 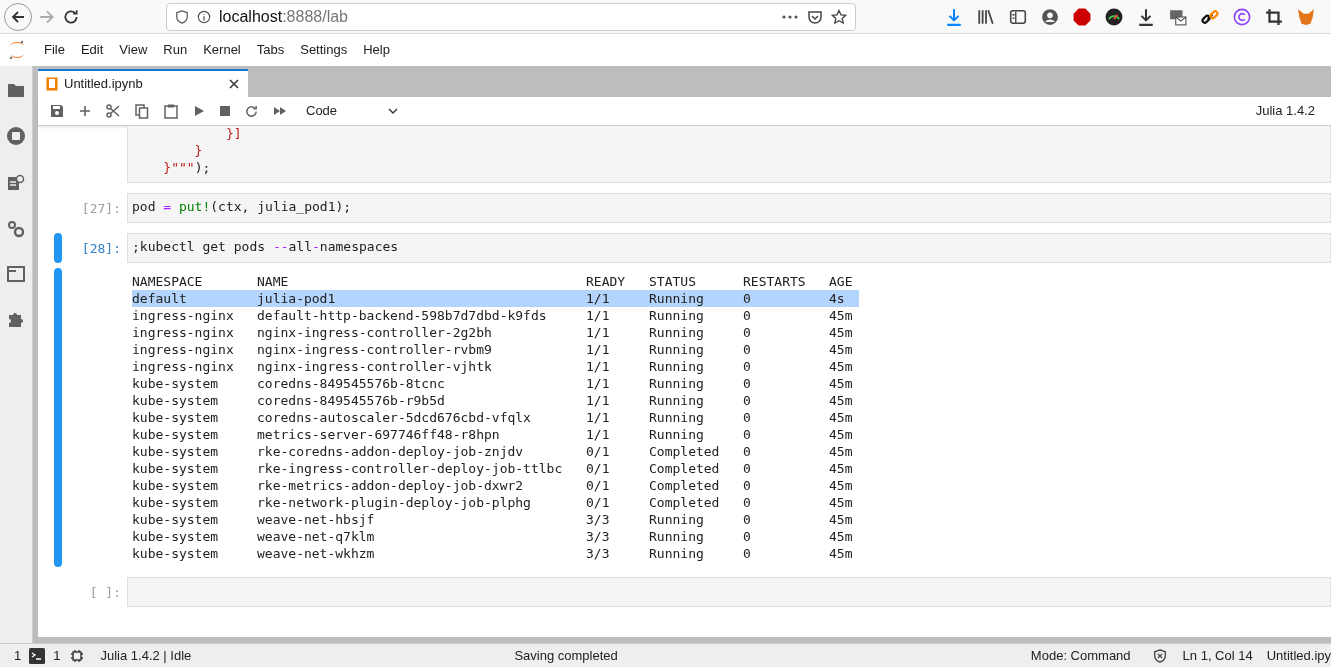 I want to click on gauge-icon, so click(x=1114, y=16).